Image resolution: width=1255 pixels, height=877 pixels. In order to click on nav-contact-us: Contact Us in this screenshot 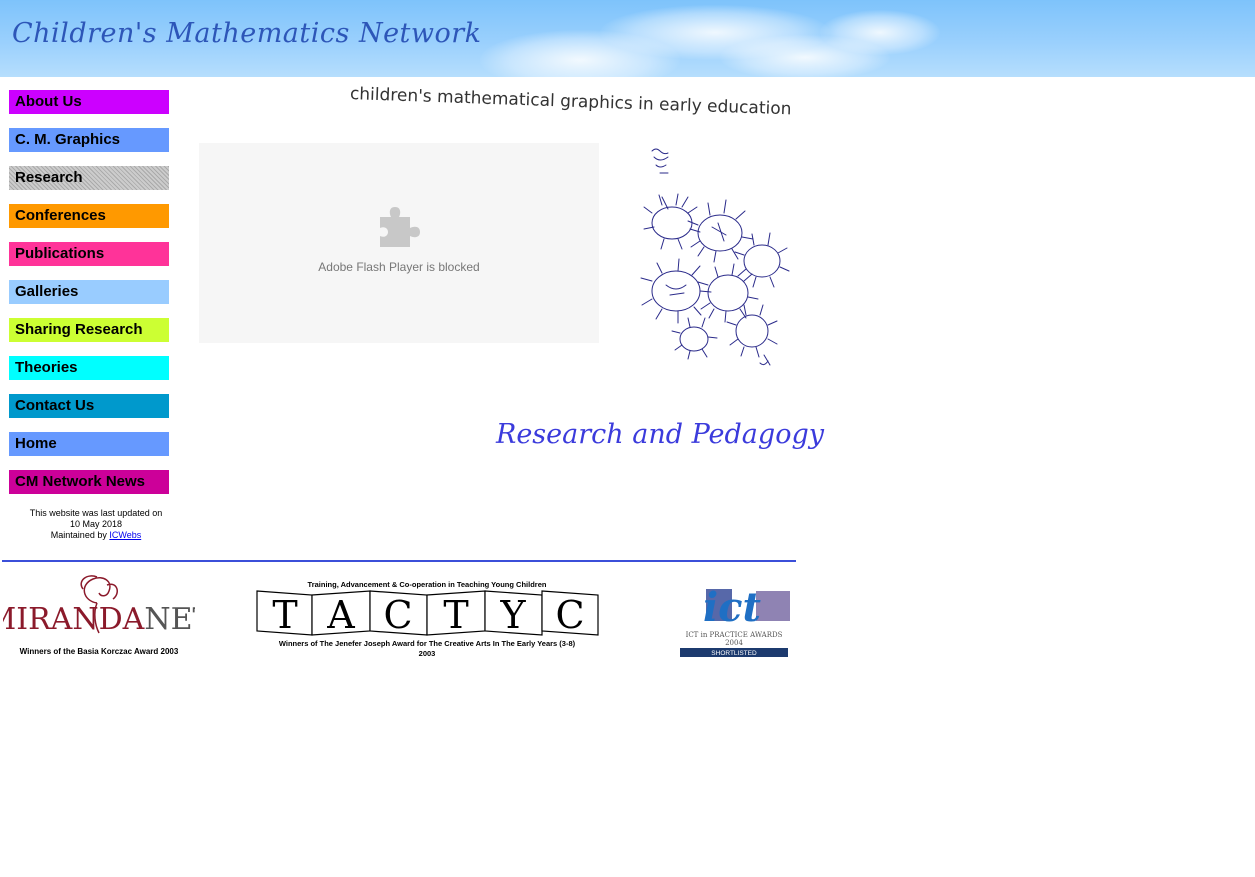, I will do `click(89, 406)`.